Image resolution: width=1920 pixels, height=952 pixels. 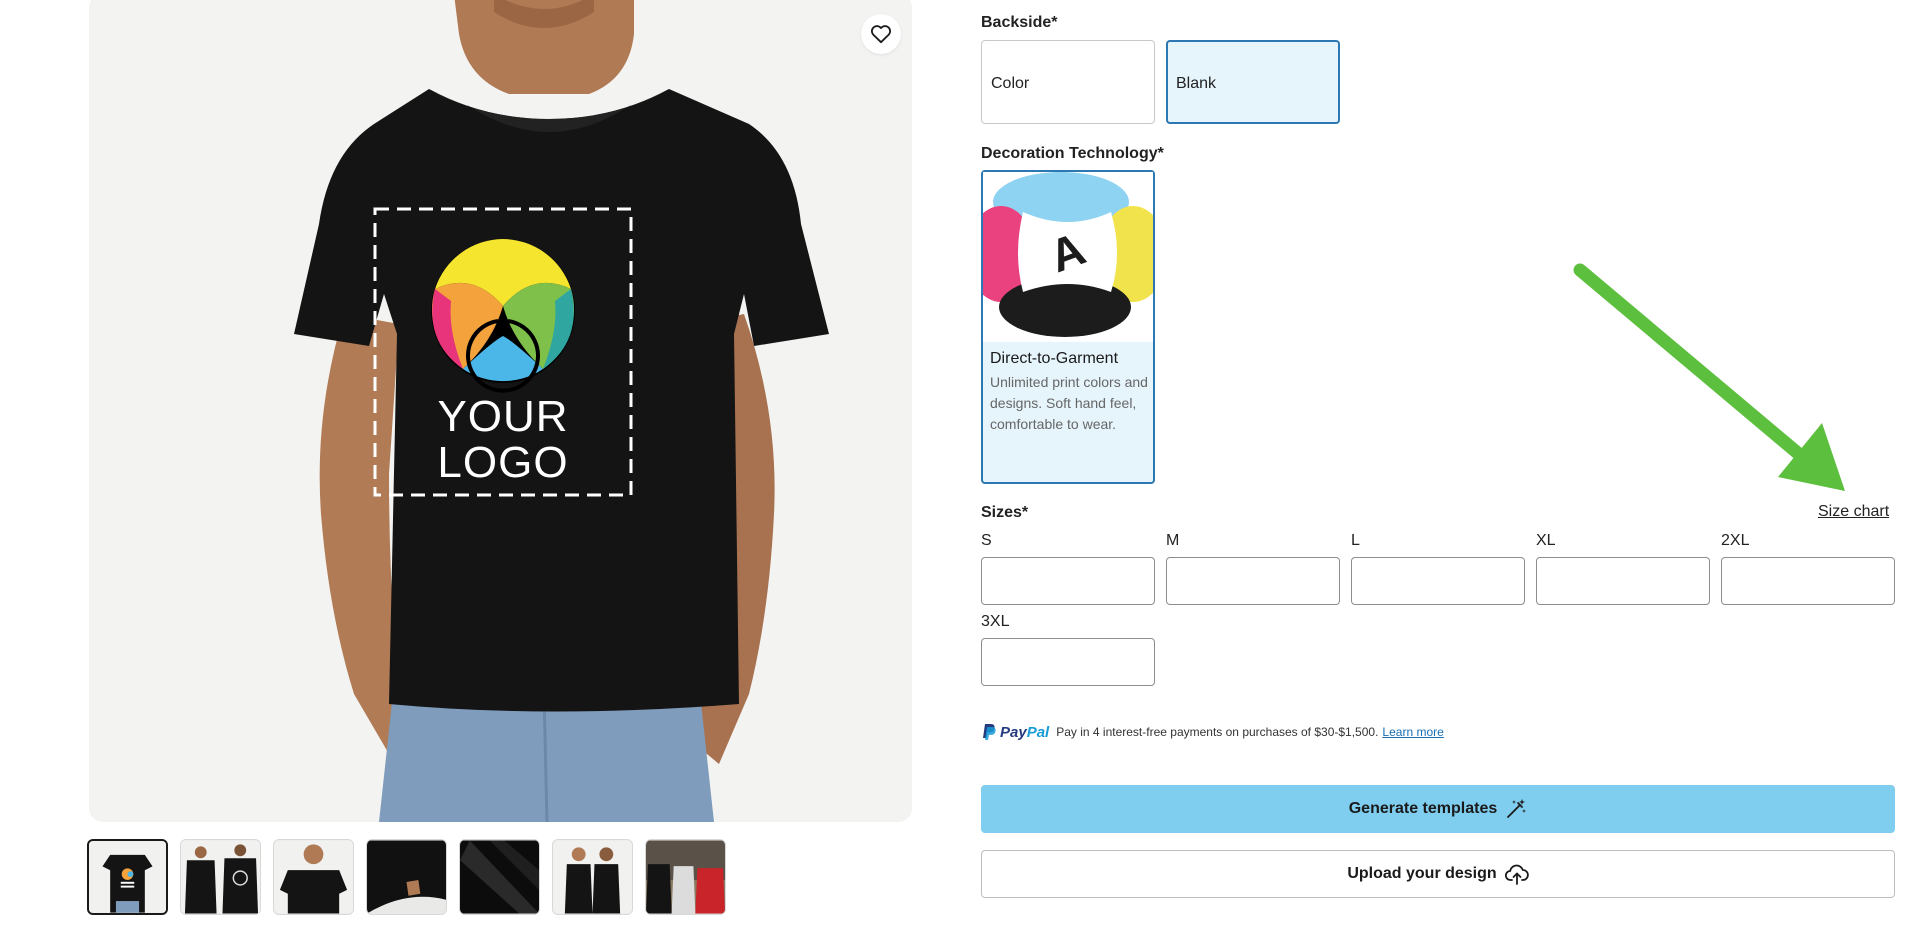 I want to click on size-input-3xl, so click(x=1068, y=662).